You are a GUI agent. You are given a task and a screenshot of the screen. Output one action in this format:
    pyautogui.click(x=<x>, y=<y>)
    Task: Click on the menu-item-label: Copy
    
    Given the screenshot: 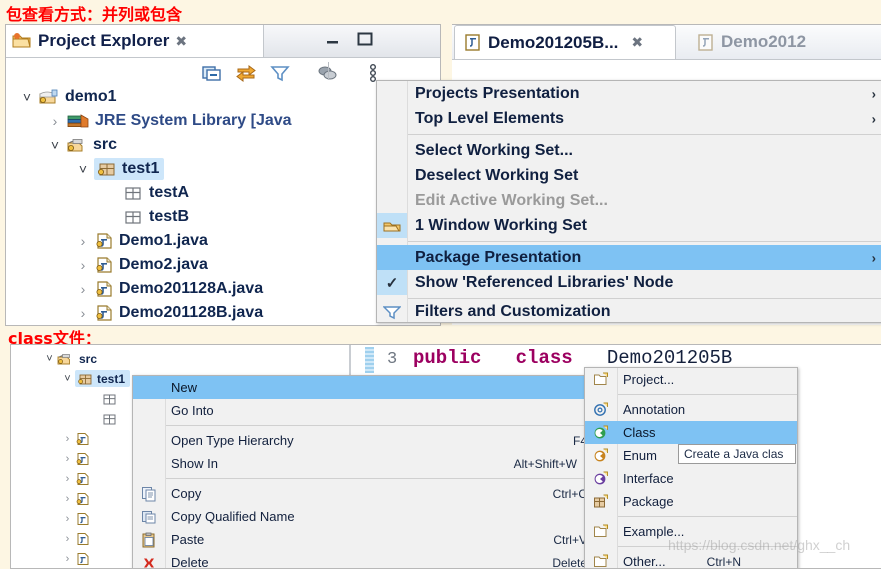 What is the action you would take?
    pyautogui.click(x=186, y=493)
    